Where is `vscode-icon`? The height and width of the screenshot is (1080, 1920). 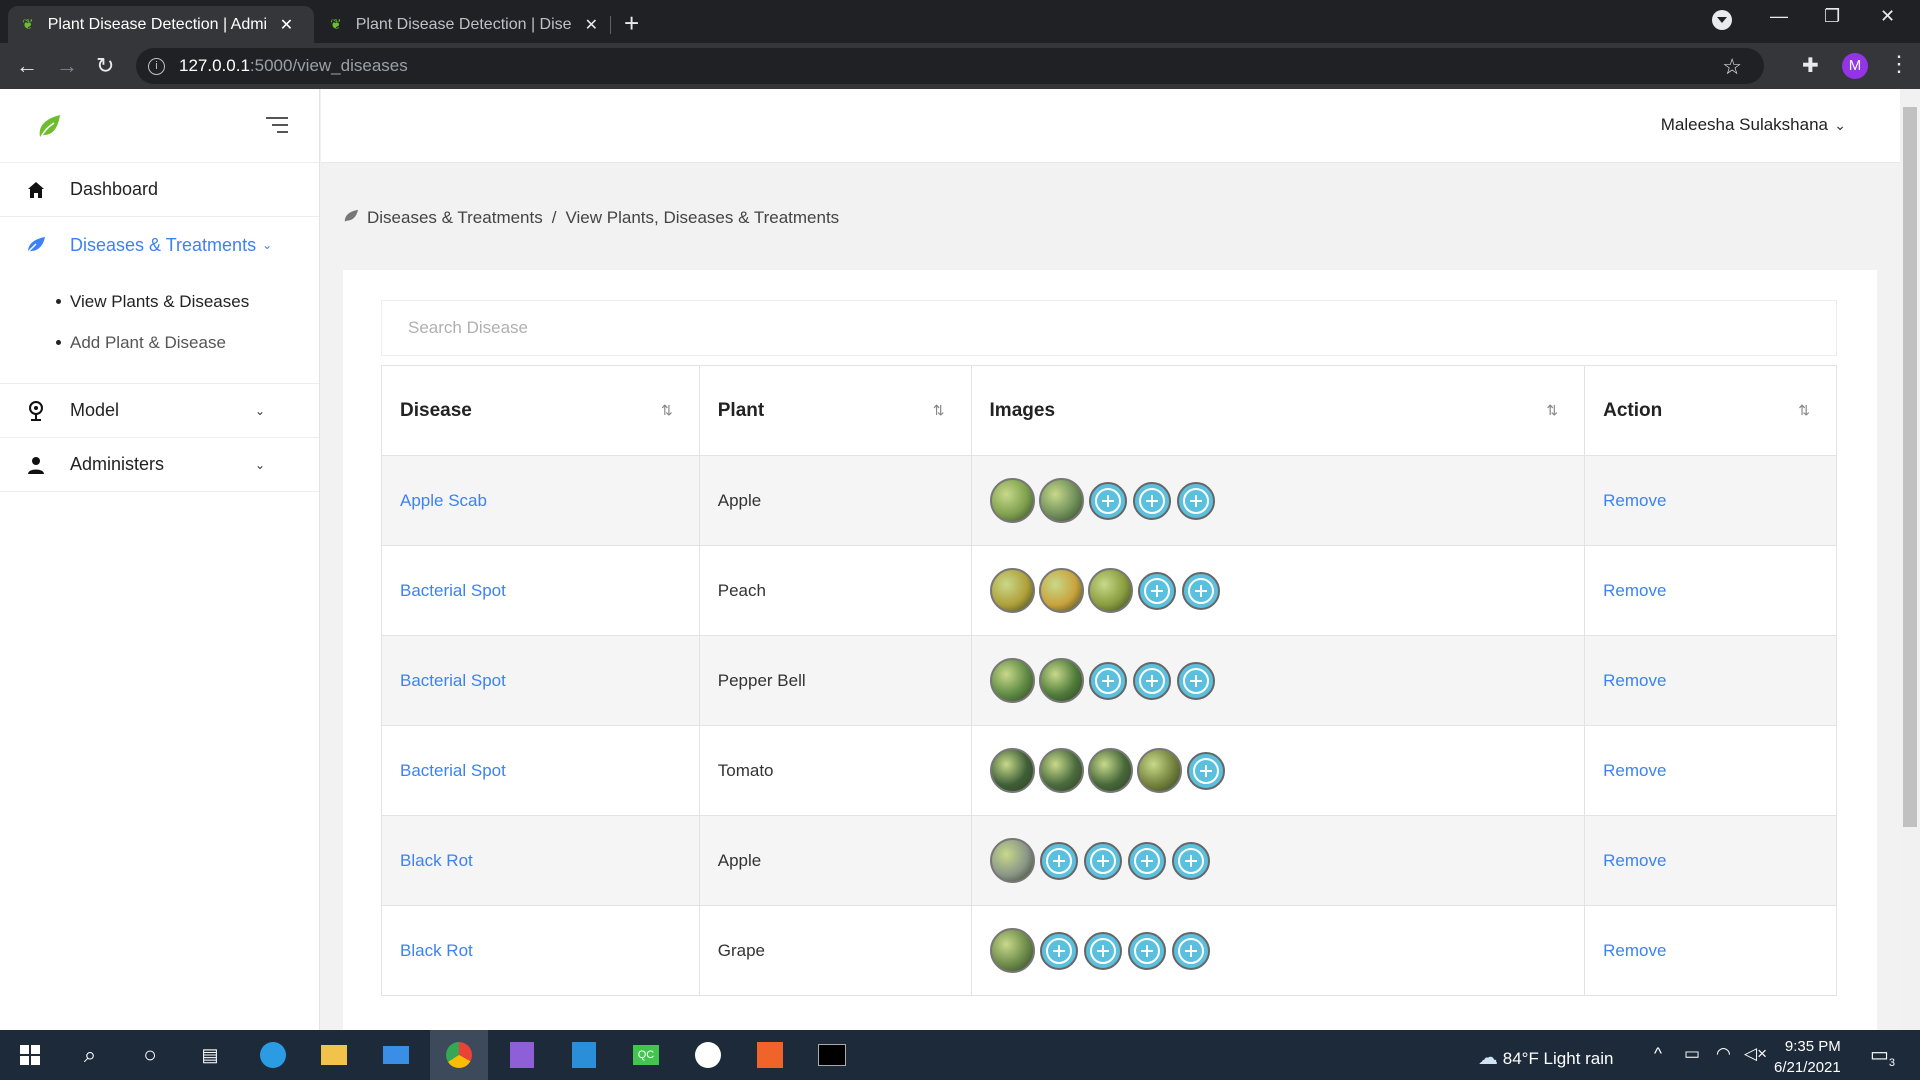
vscode-icon is located at coordinates (584, 1055).